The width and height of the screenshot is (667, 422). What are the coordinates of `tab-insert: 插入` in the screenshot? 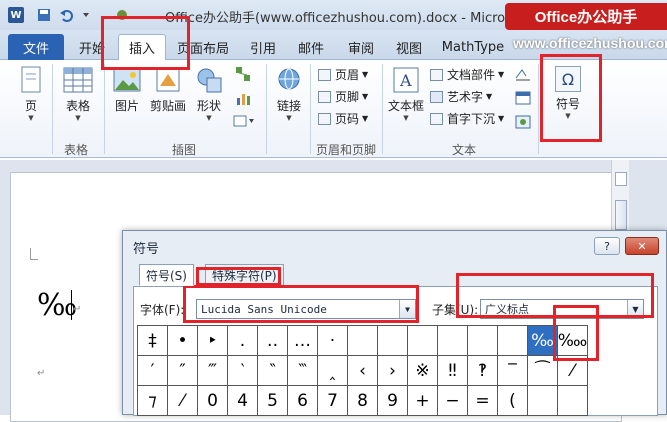 It's located at (142, 47).